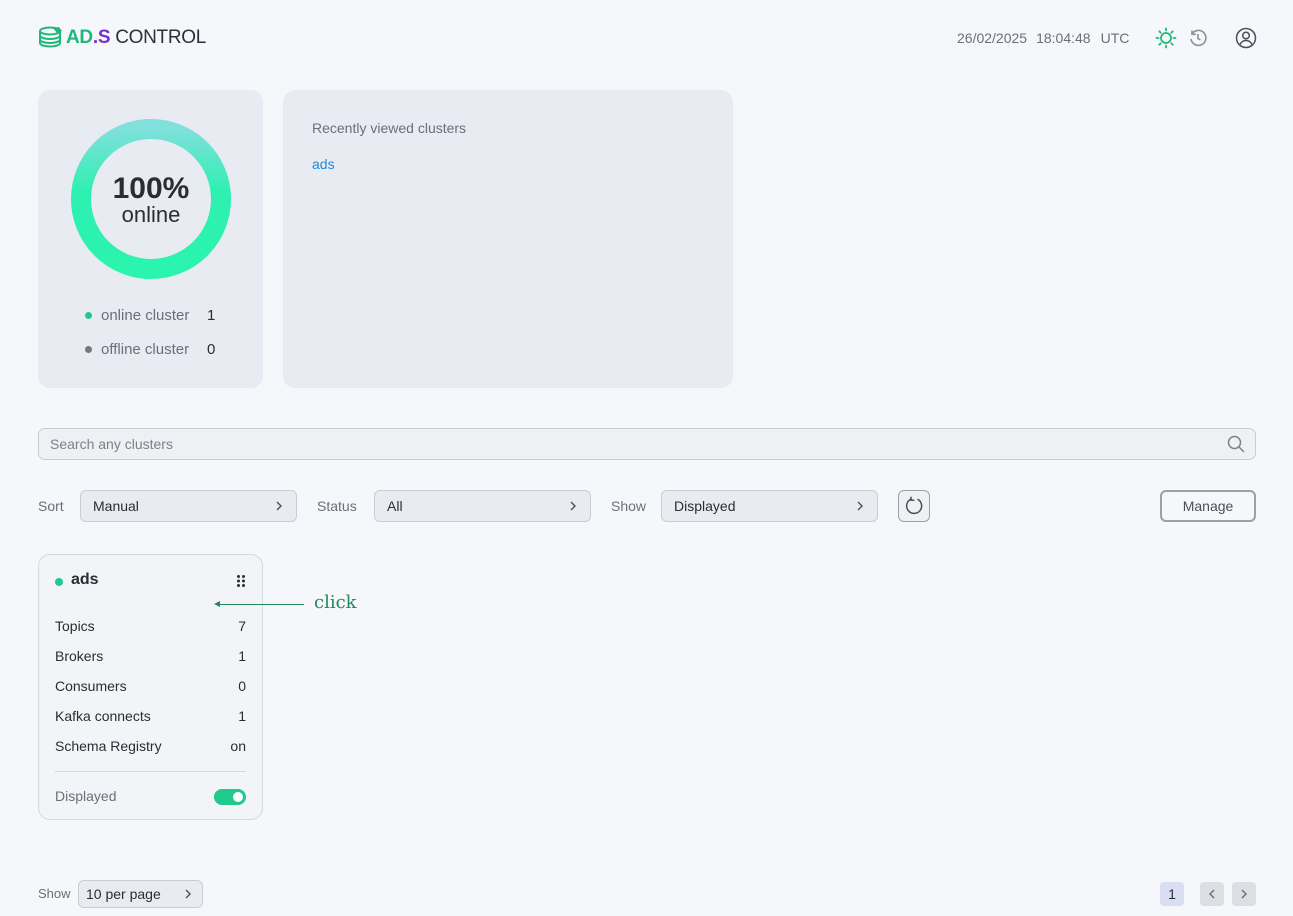  What do you see at coordinates (1063, 38) in the screenshot?
I see `time-text: 18:04:48` at bounding box center [1063, 38].